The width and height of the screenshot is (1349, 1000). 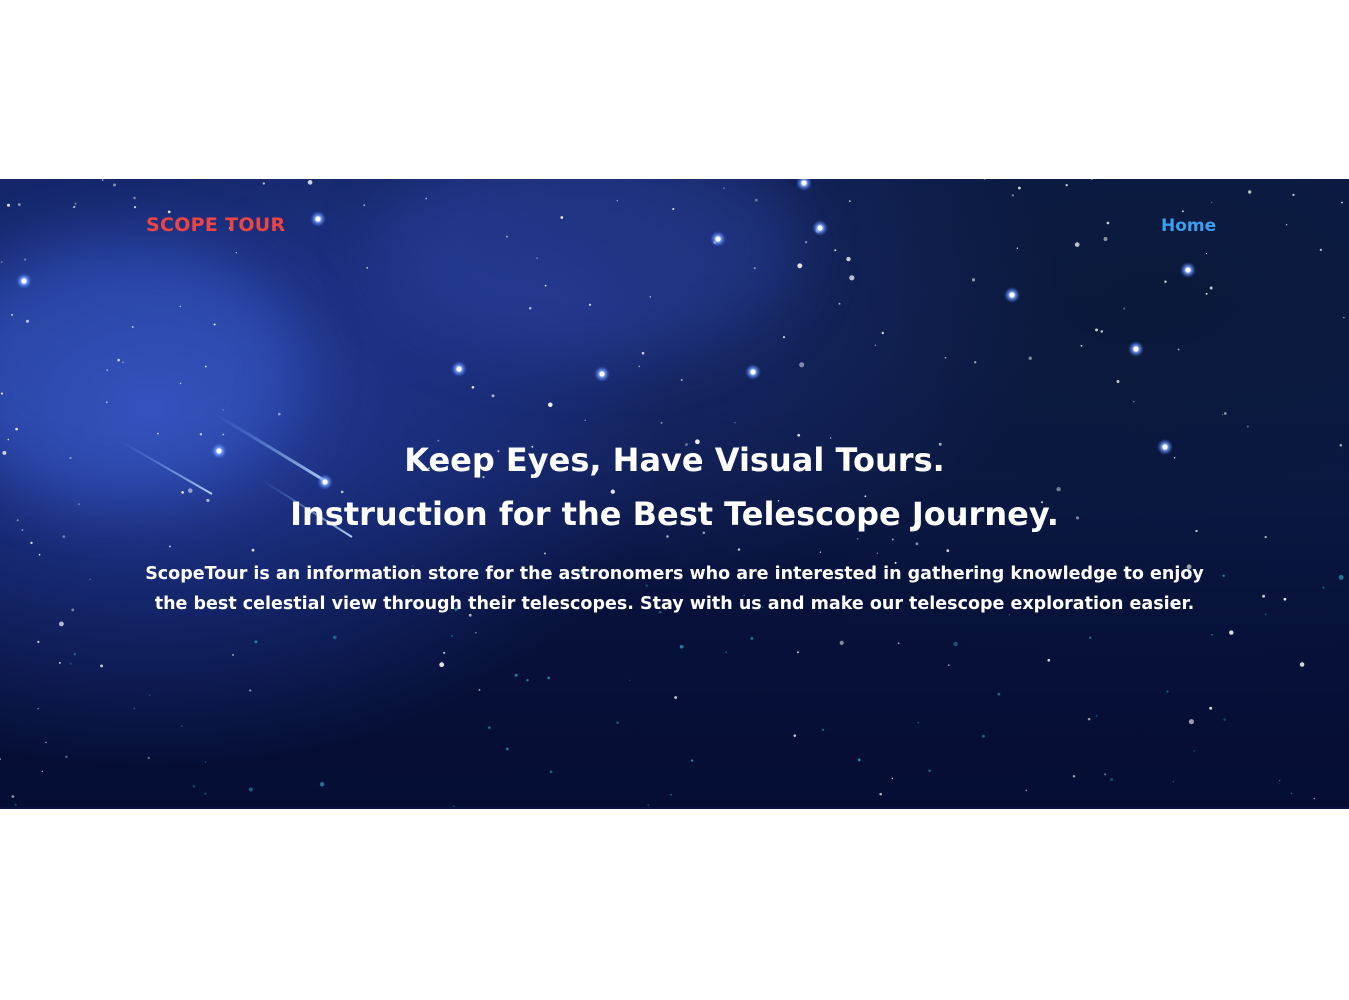 I want to click on nav-home-link: Home, so click(x=1188, y=226).